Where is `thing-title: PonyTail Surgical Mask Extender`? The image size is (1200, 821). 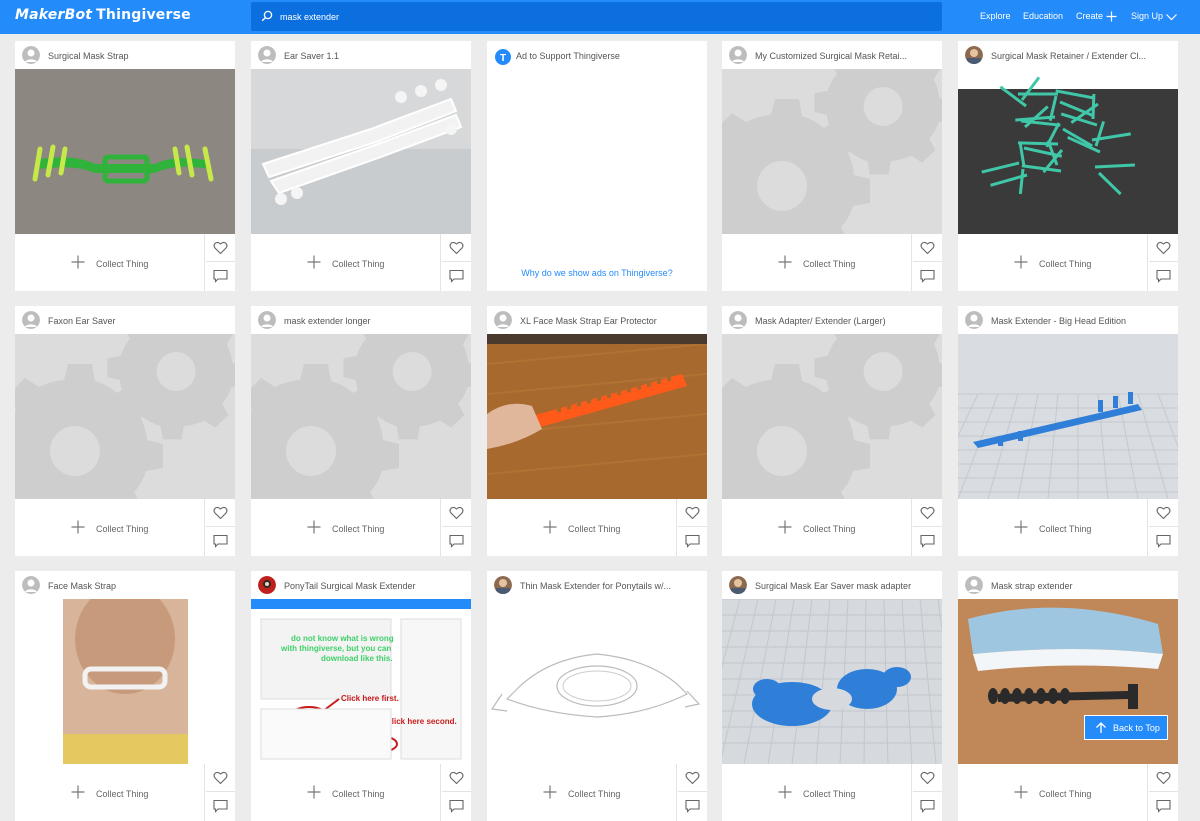
thing-title: PonyTail Surgical Mask Extender is located at coordinates (374, 586).